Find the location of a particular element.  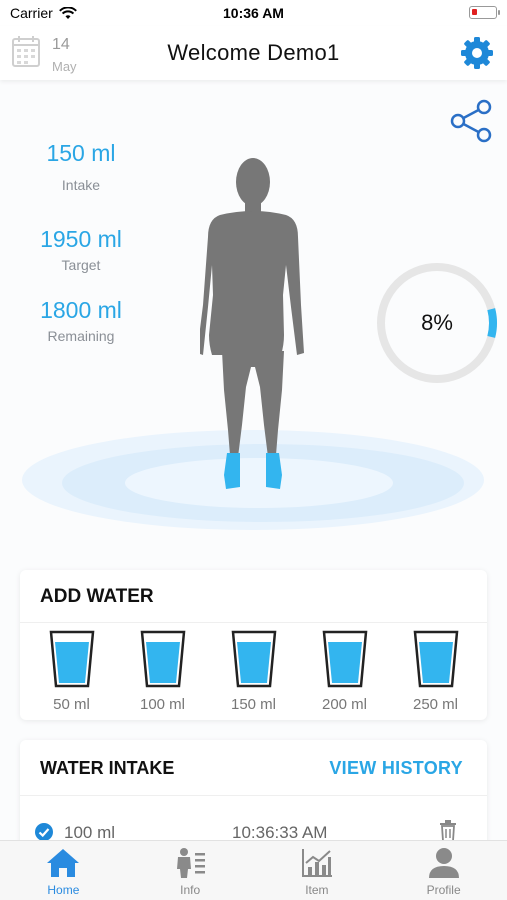

status-bar: Carrier 10:36 AM is located at coordinates (253, 13).